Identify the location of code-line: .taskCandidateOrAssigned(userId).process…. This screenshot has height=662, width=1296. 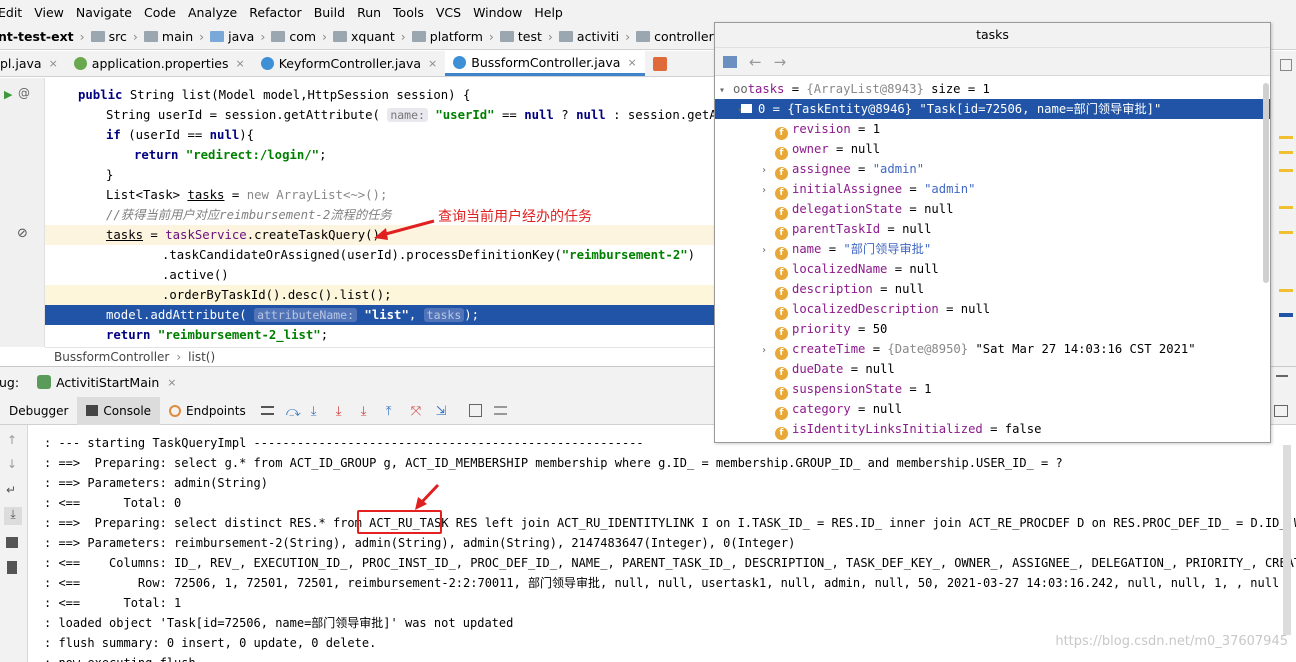
(380, 255).